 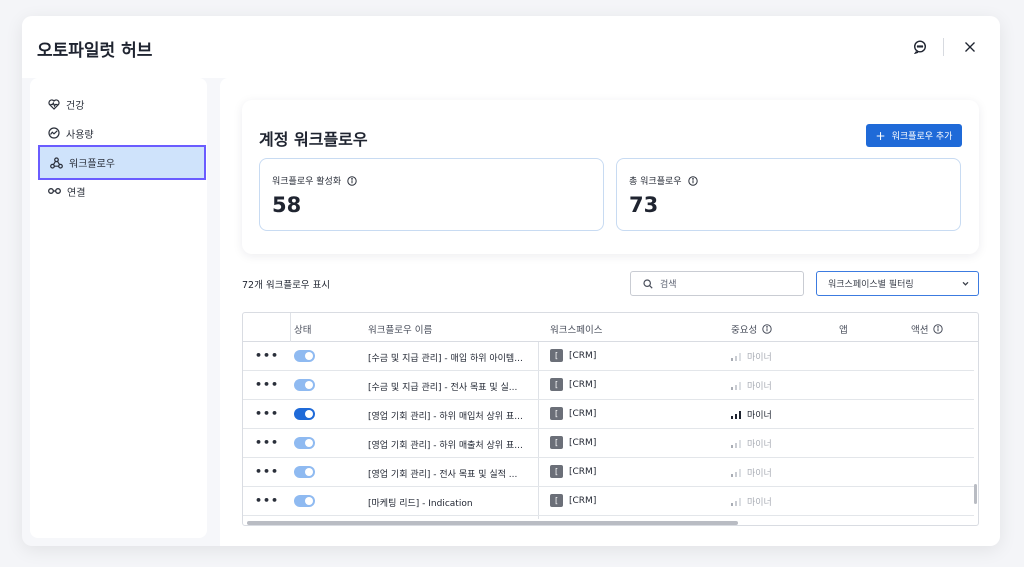 I want to click on vertical-scrollbar, so click(x=975, y=494).